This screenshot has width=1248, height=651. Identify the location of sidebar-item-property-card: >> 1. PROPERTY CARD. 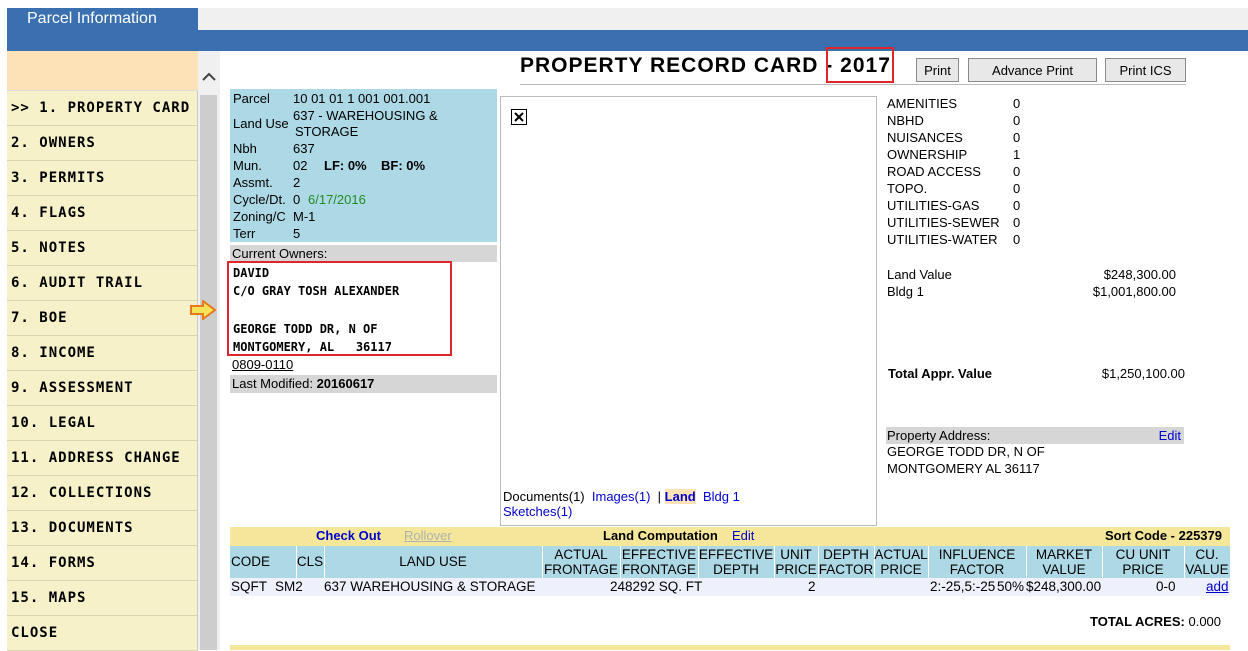
(102, 108).